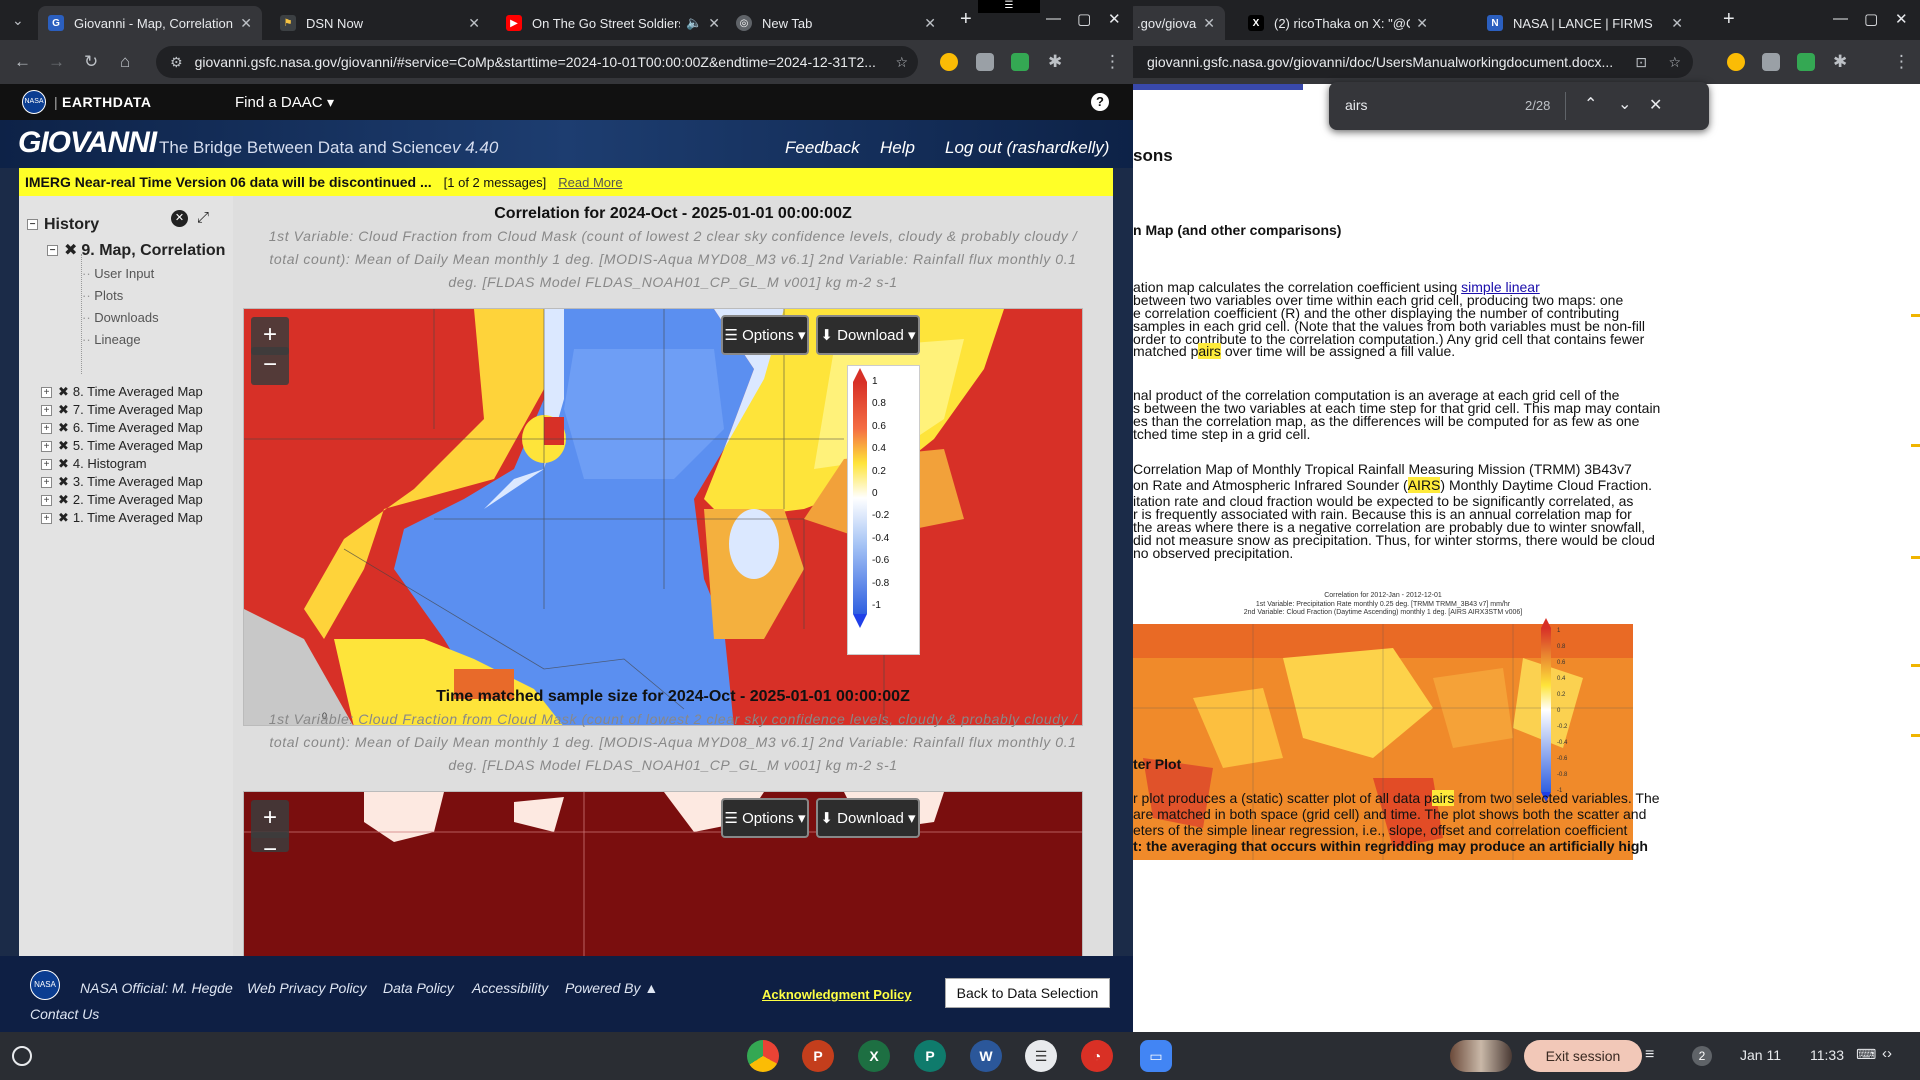 Image resolution: width=1920 pixels, height=1080 pixels. Describe the element at coordinates (418, 988) in the screenshot. I see `data-policy-link: Data Policy` at that location.